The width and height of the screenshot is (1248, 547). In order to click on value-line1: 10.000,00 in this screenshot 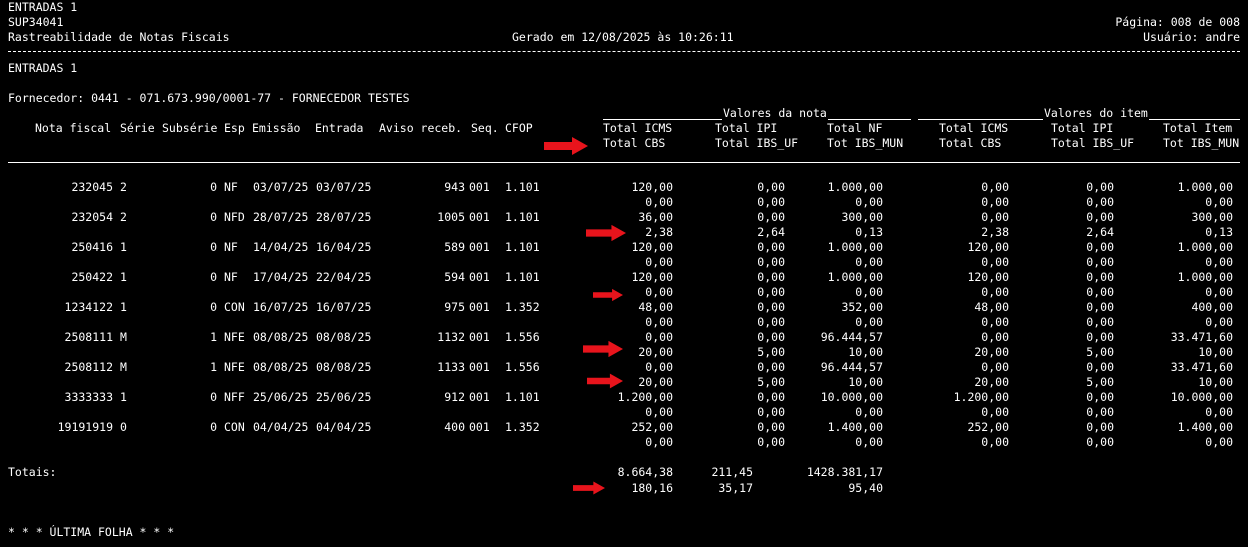, I will do `click(1201, 397)`.